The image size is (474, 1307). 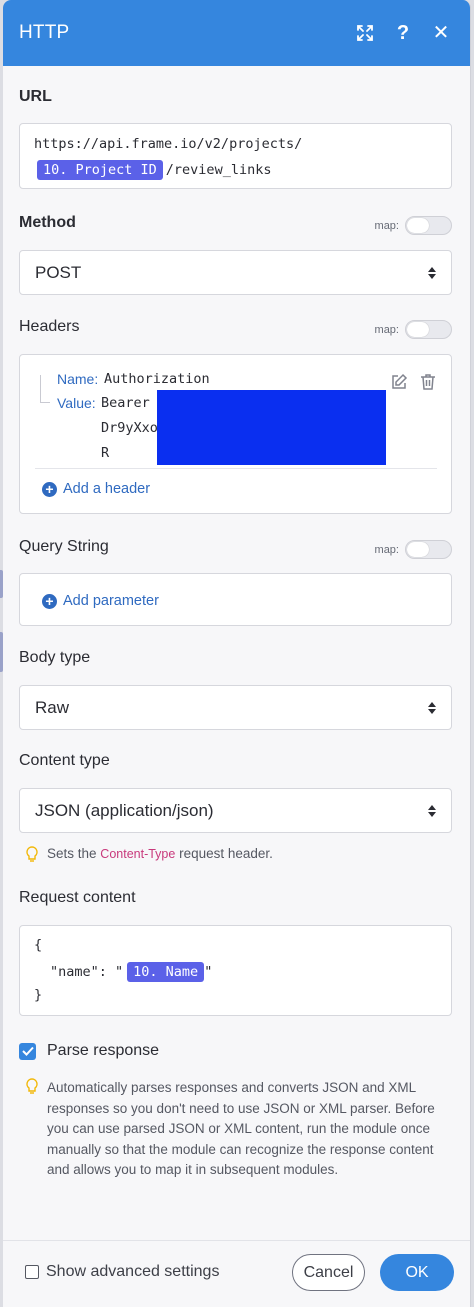 What do you see at coordinates (35, 96) in the screenshot?
I see `url-label: URL` at bounding box center [35, 96].